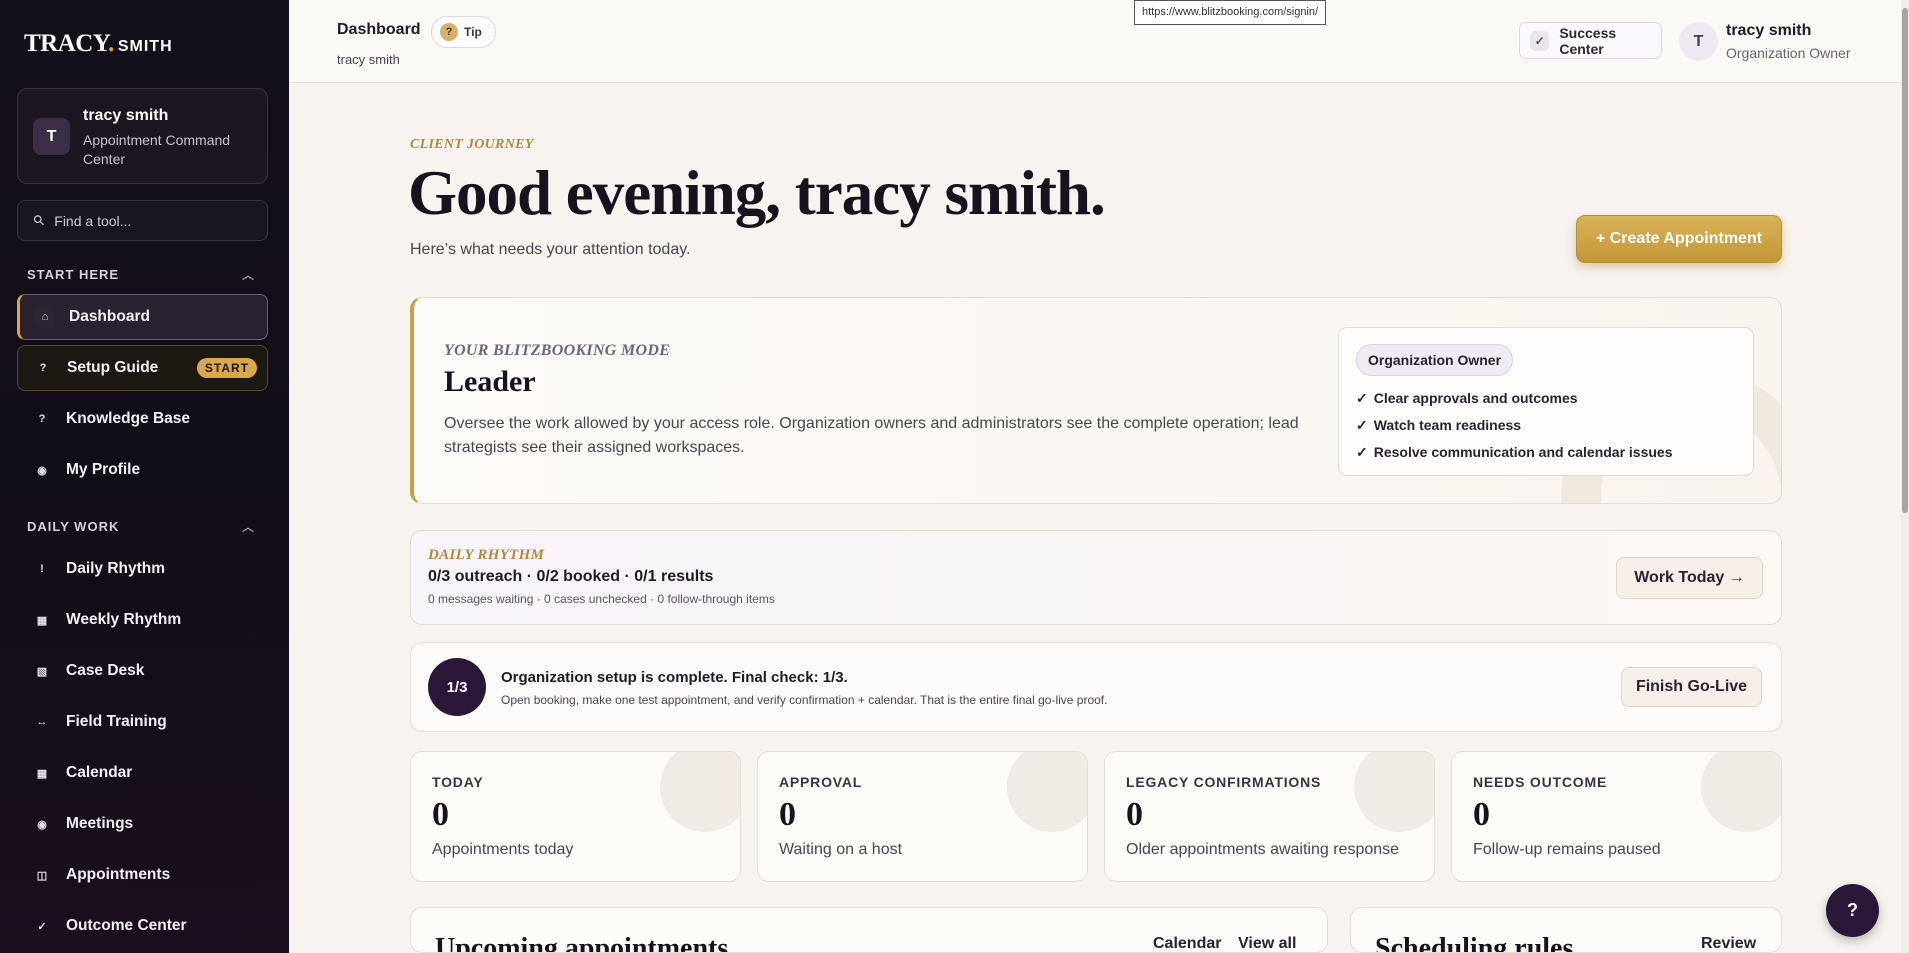 This screenshot has height=953, width=1909. I want to click on review-link: Review, so click(1728, 943).